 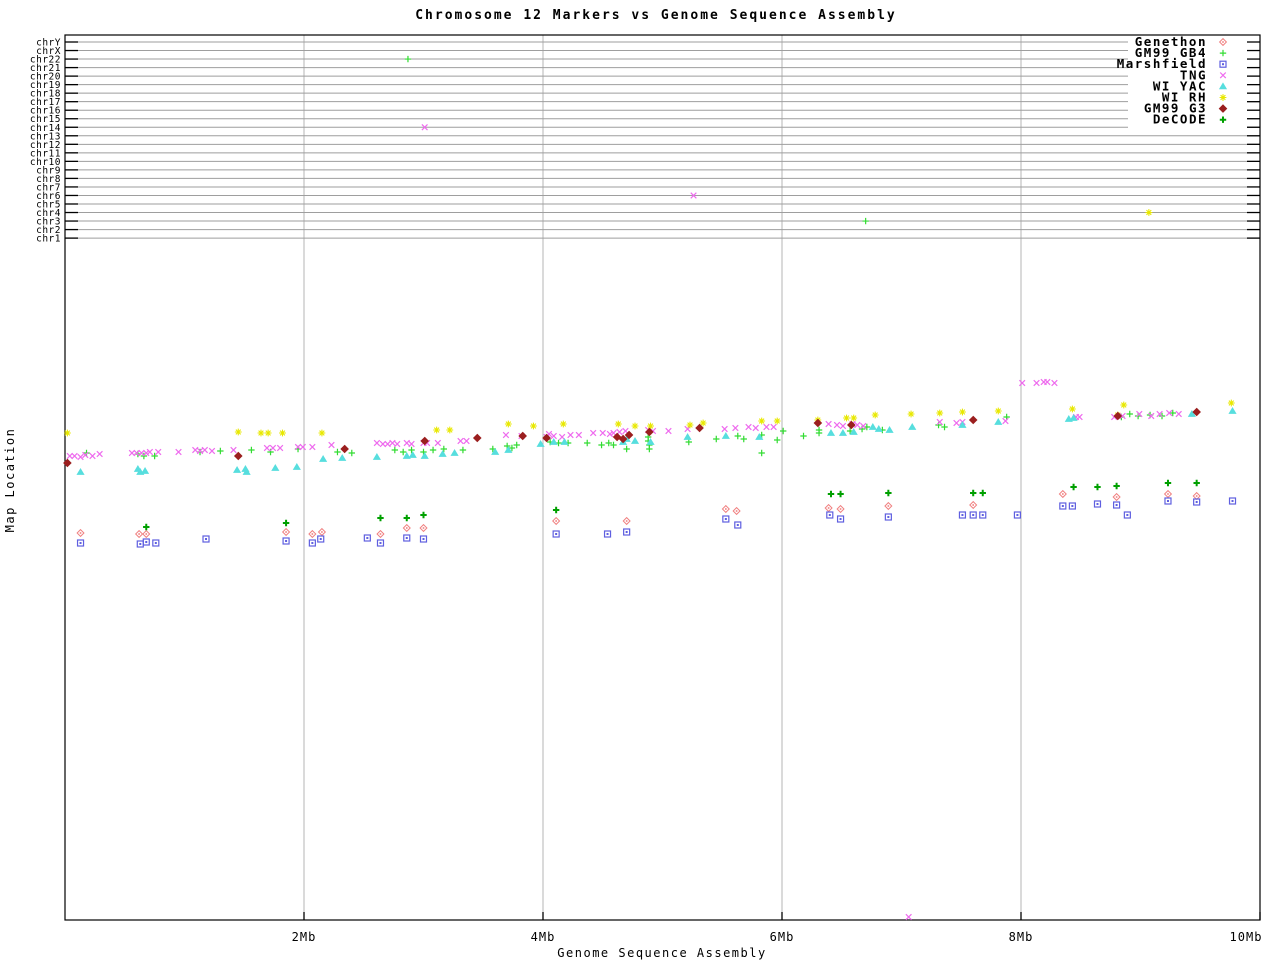 What do you see at coordinates (648, 187) in the screenshot?
I see `chromosome-row: chr7` at bounding box center [648, 187].